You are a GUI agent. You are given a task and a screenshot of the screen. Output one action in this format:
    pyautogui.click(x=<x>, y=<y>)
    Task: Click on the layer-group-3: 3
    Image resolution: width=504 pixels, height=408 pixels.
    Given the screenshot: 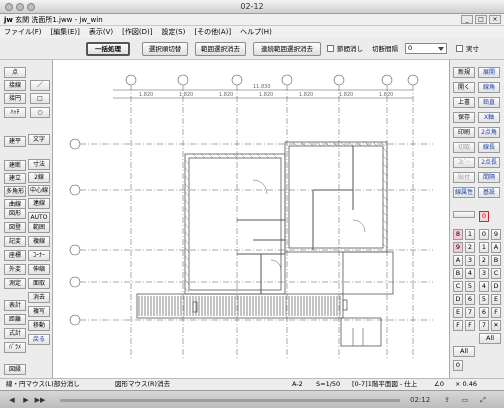 What is the action you would take?
    pyautogui.click(x=484, y=273)
    